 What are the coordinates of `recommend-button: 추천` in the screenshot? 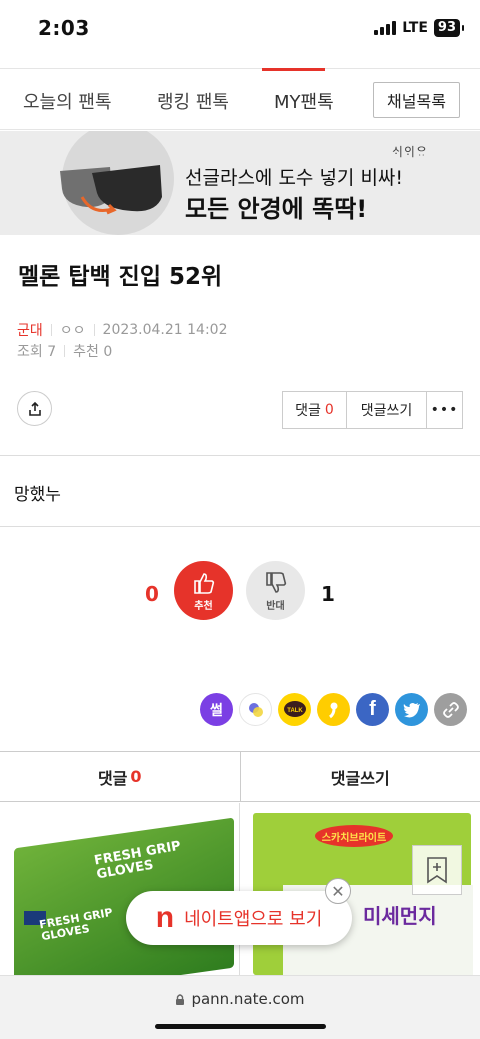 It's located at (203, 590).